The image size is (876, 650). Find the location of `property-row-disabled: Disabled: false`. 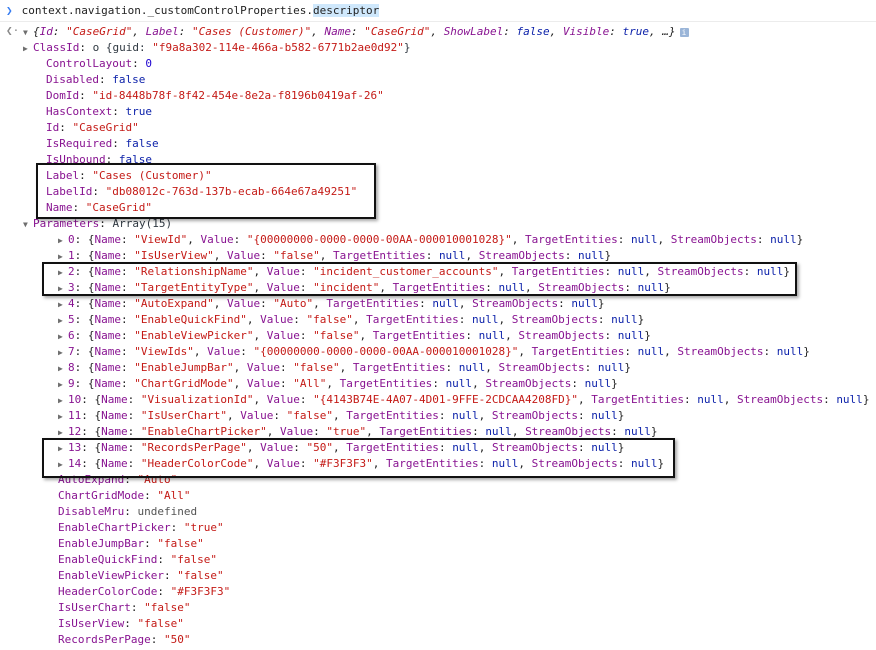

property-row-disabled: Disabled: false is located at coordinates (96, 79).